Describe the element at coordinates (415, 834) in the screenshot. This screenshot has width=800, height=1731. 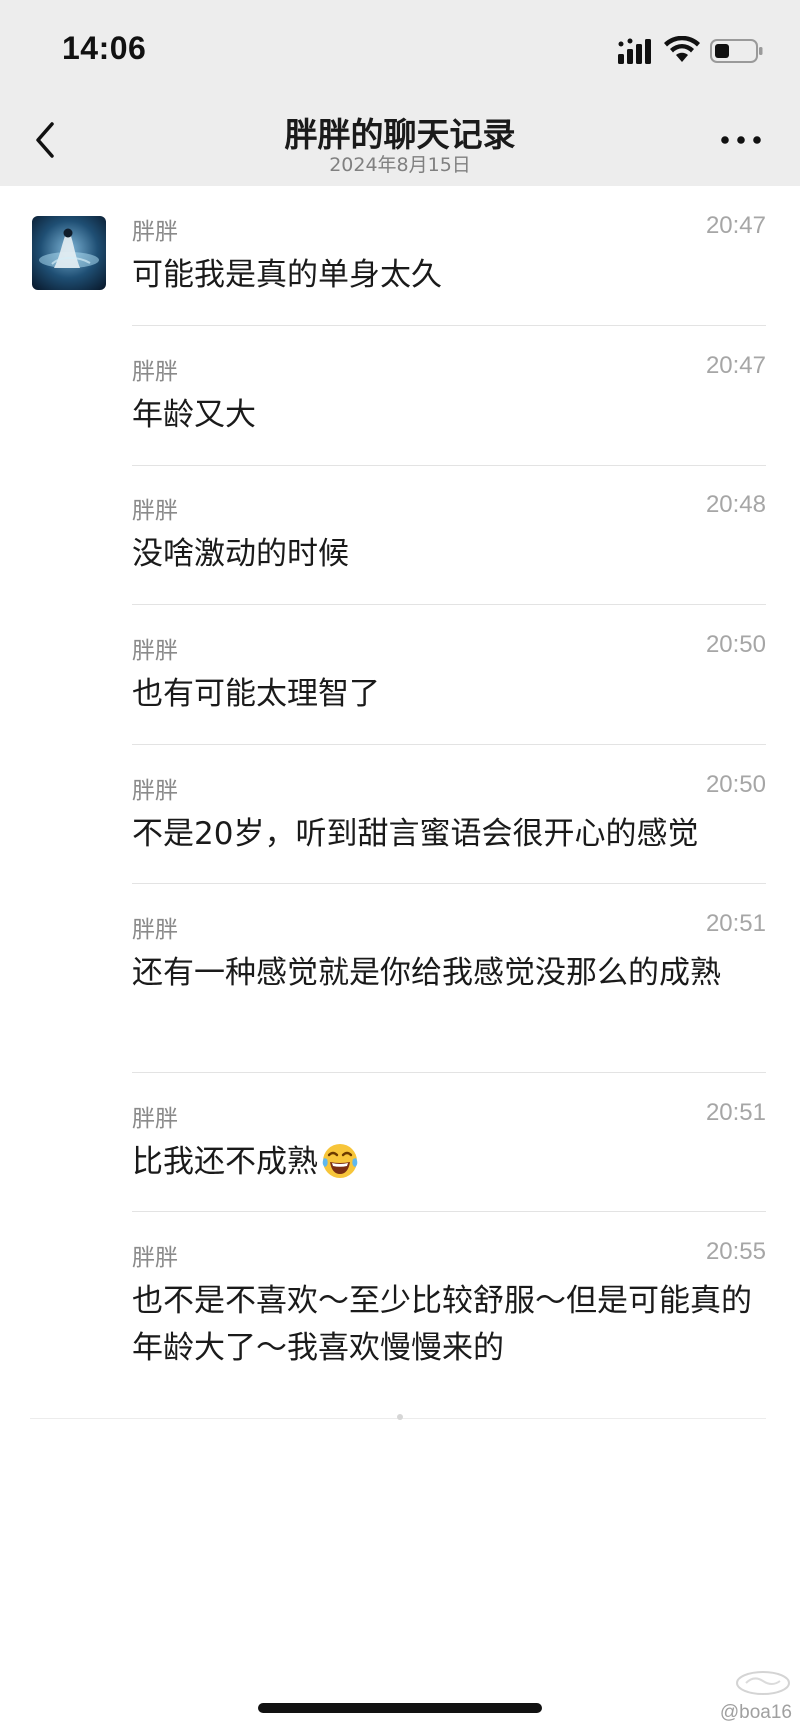
I see `message-text: 不是20岁，听到甜言蜜语会很开心的感觉` at that location.